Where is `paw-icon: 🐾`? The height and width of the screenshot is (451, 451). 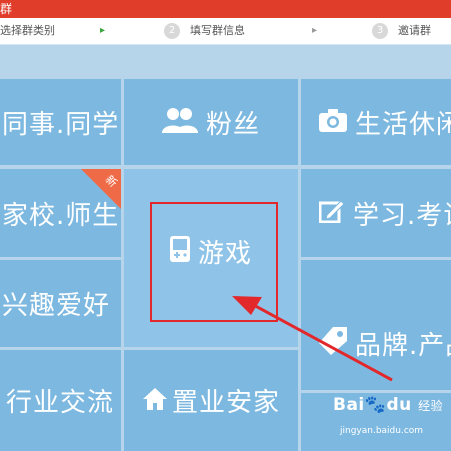
paw-icon: 🐾 is located at coordinates (375, 405).